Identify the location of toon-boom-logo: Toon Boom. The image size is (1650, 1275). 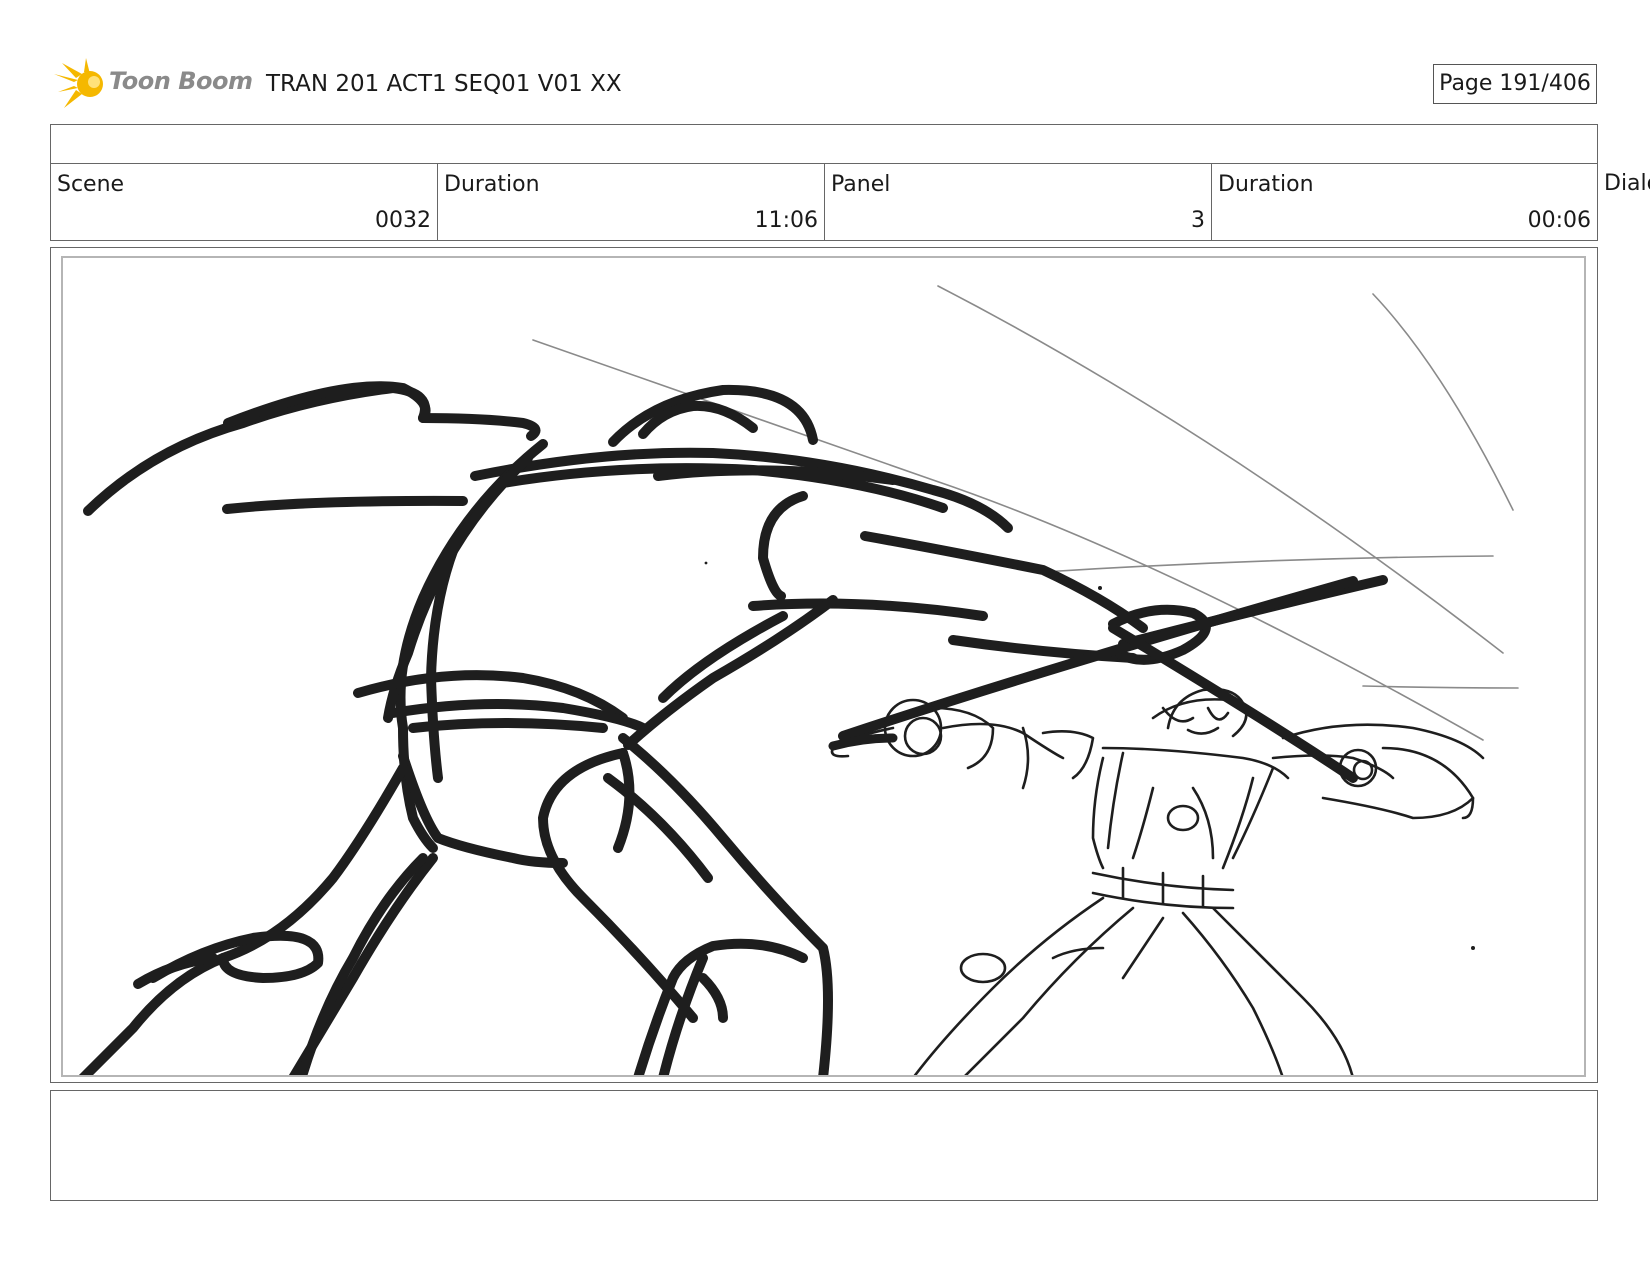
(154, 85).